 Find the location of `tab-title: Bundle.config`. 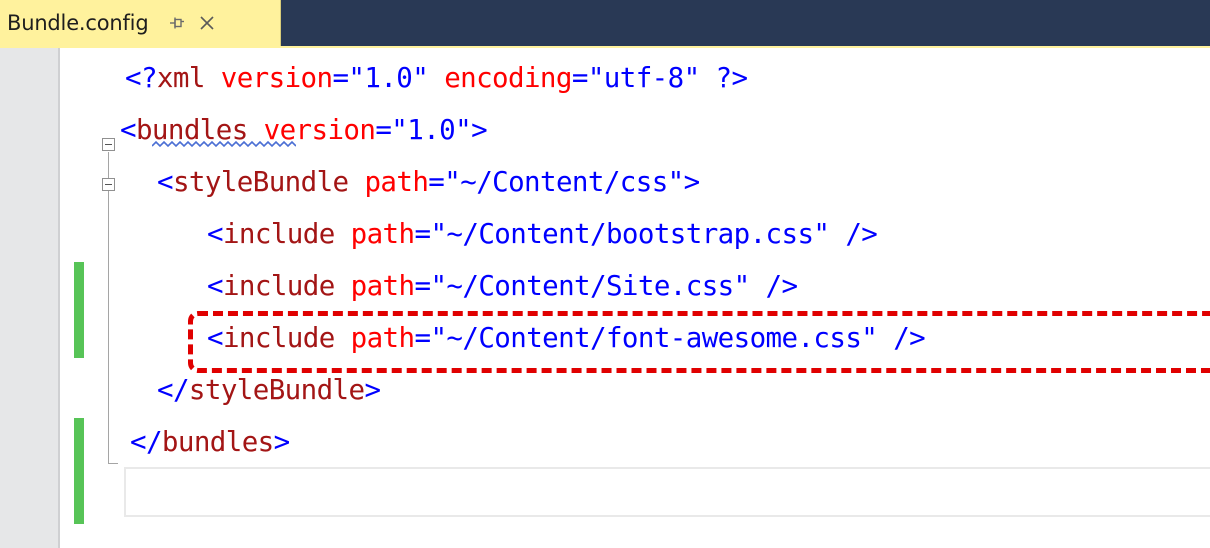

tab-title: Bundle.config is located at coordinates (78, 23).